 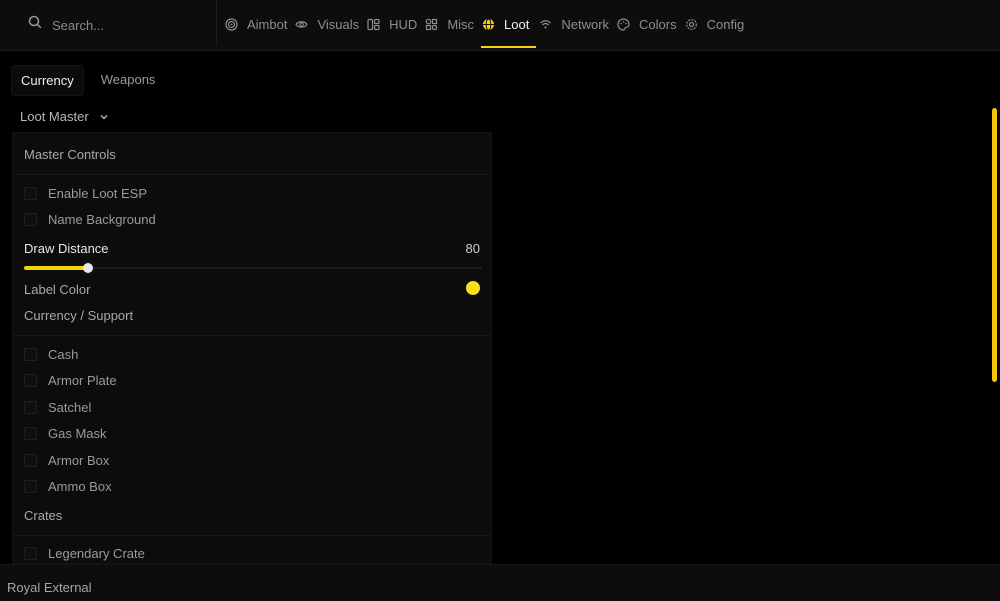 What do you see at coordinates (461, 24) in the screenshot?
I see `tab-label: Misc` at bounding box center [461, 24].